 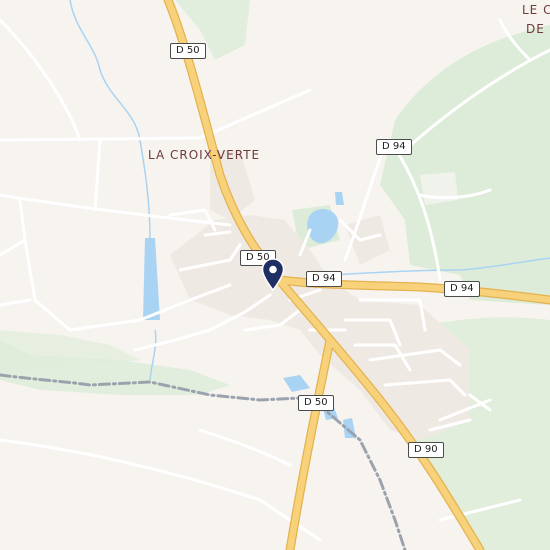 What do you see at coordinates (462, 289) in the screenshot?
I see `road-shield-d94-east: D 94` at bounding box center [462, 289].